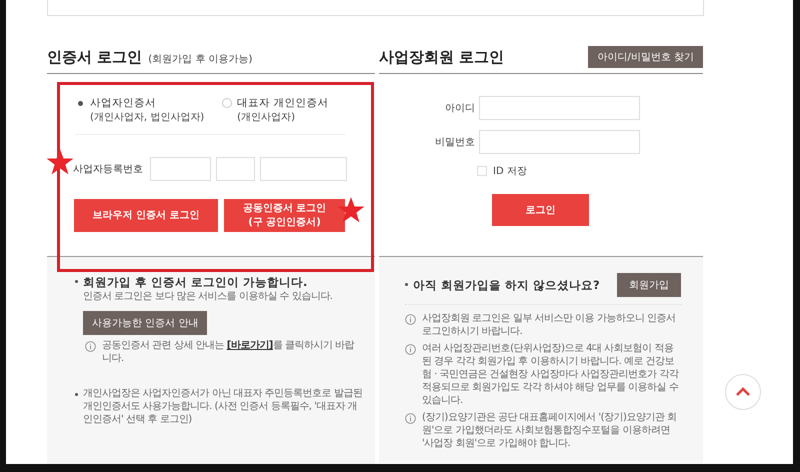 This screenshot has width=800, height=472. I want to click on field-label: 비밀번호, so click(454, 142).